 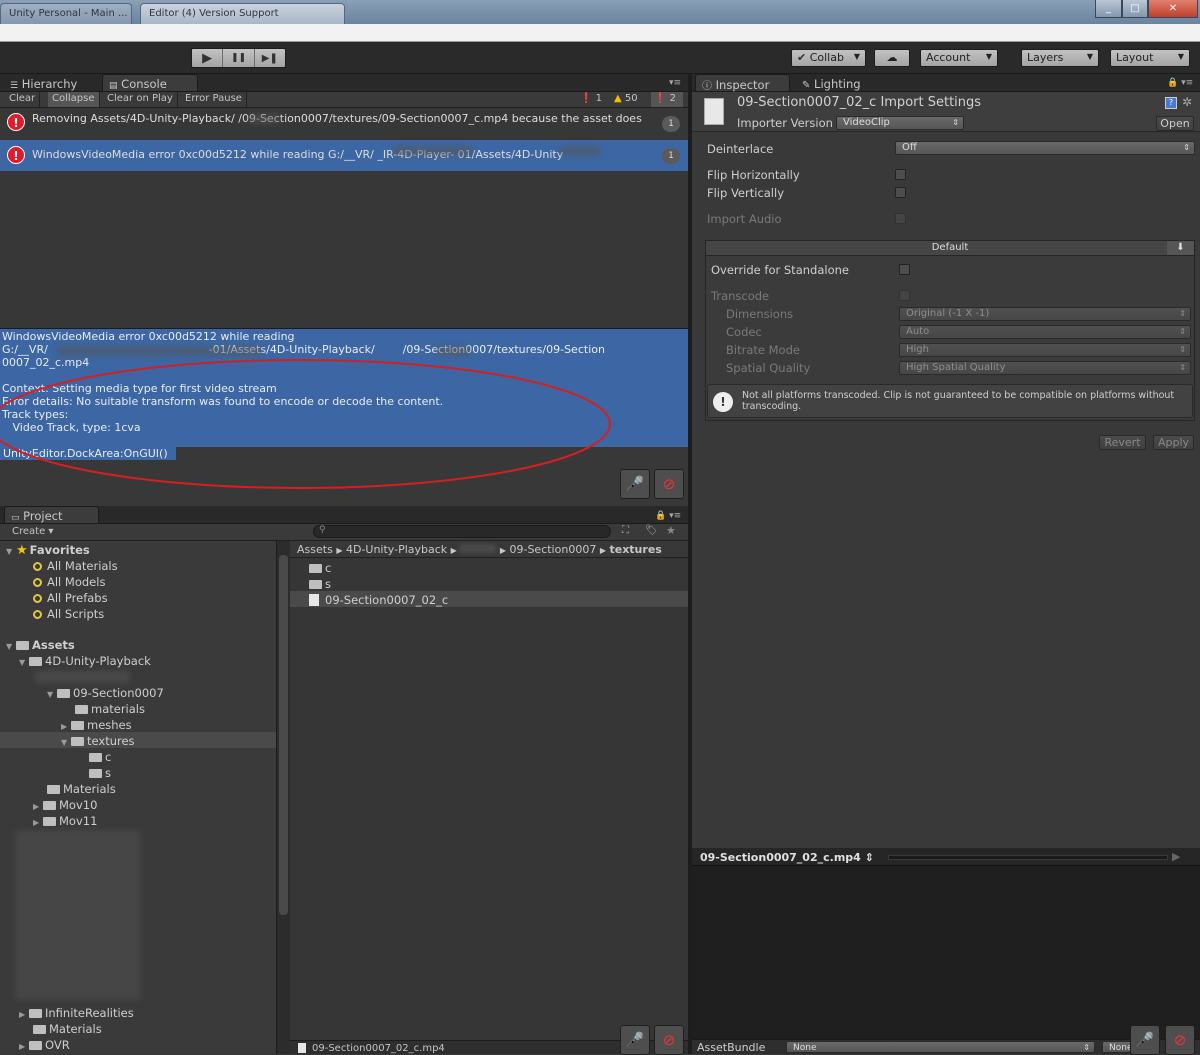 What do you see at coordinates (32, 532) in the screenshot?
I see `create-dropdown: Create ▾` at bounding box center [32, 532].